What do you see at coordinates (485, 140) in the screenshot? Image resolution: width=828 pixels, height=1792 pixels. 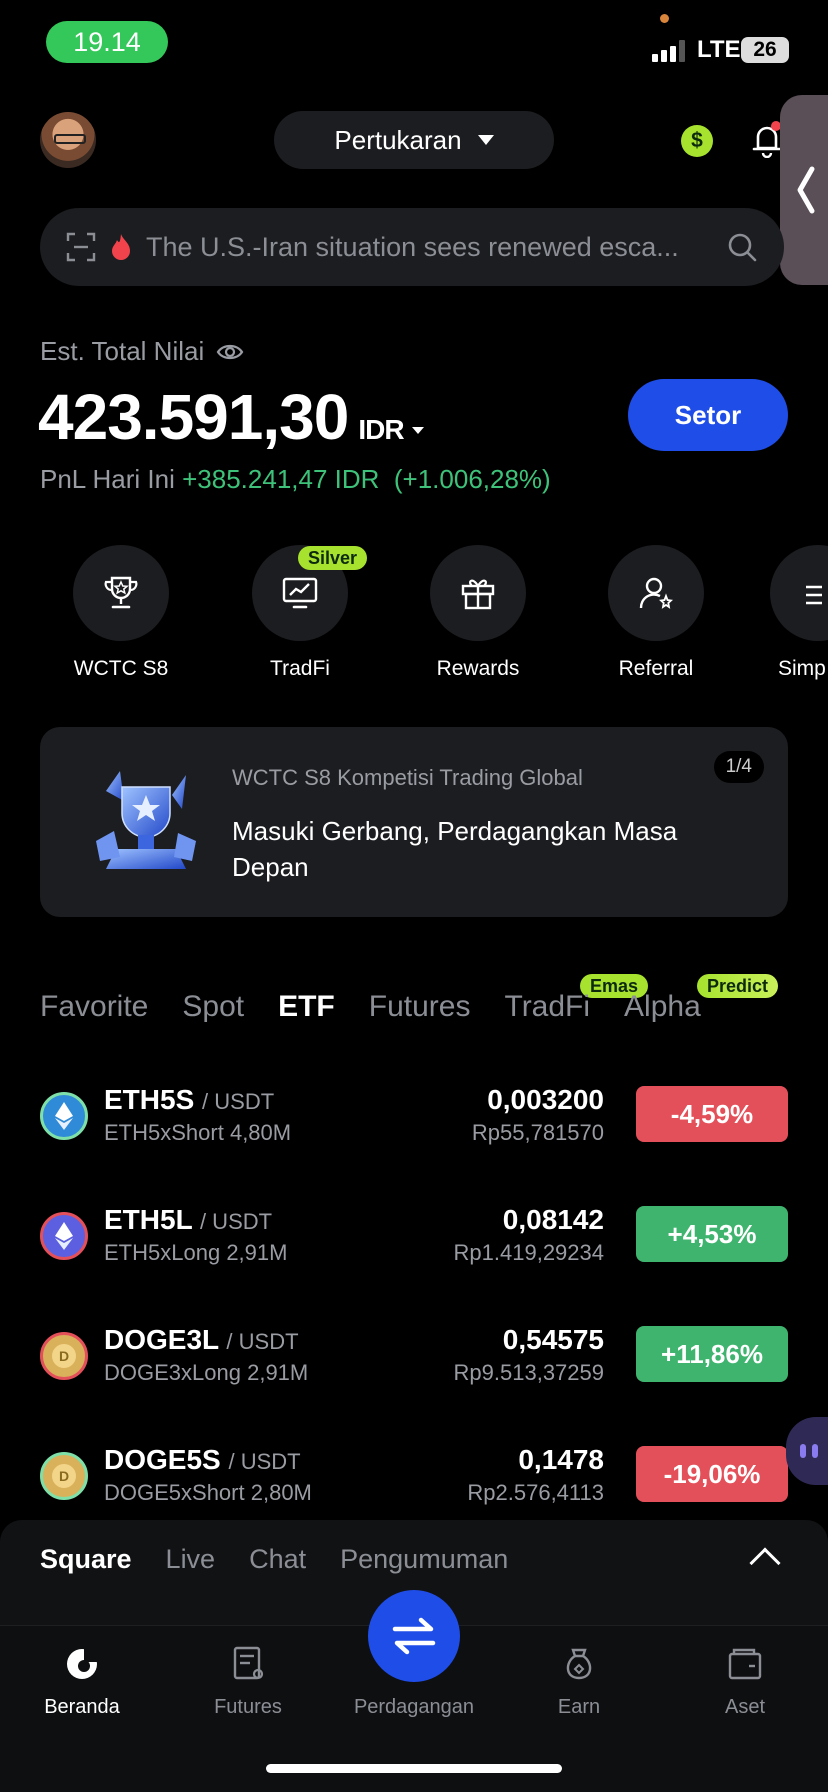 I see `caret-down-icon` at bounding box center [485, 140].